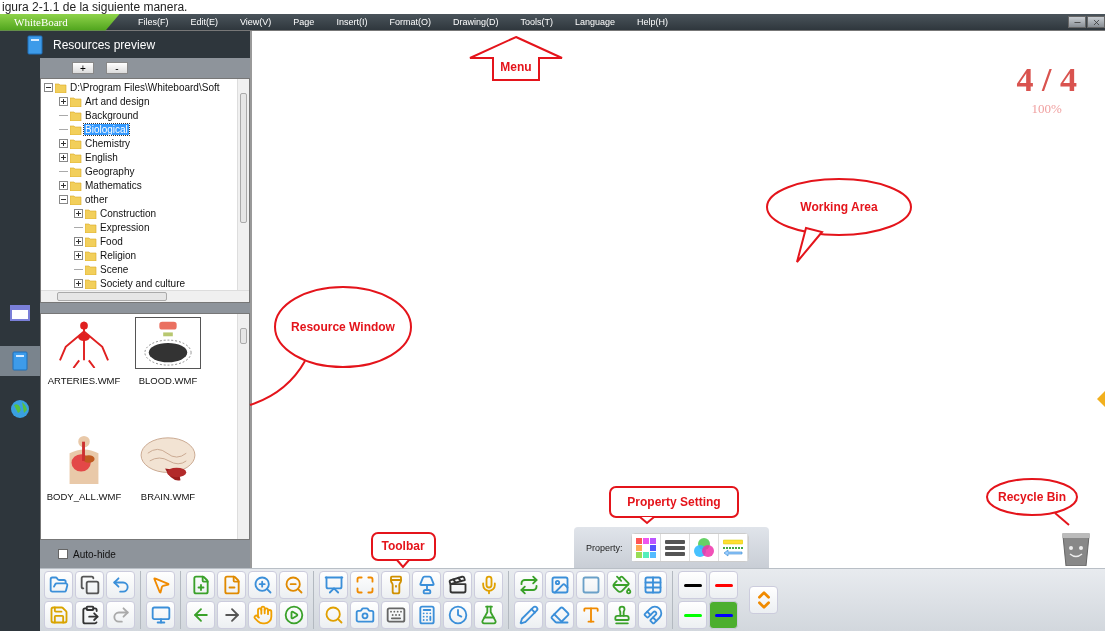 The image size is (1105, 631). I want to click on repeat-arrows-icon, so click(528, 585).